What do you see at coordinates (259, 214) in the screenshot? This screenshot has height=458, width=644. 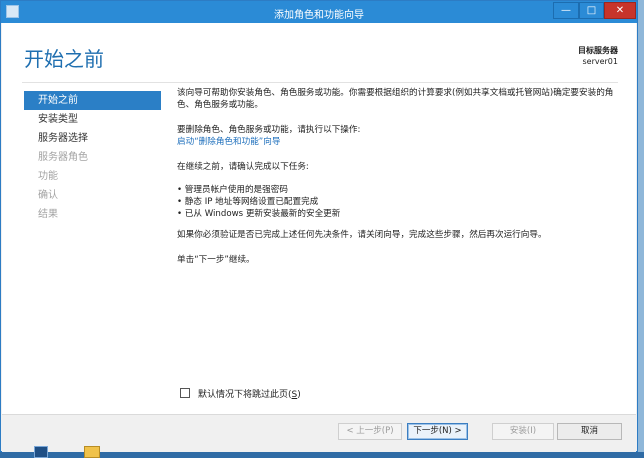 I see `task-item: • 已从 Windows 更新安装最新的安全更新` at bounding box center [259, 214].